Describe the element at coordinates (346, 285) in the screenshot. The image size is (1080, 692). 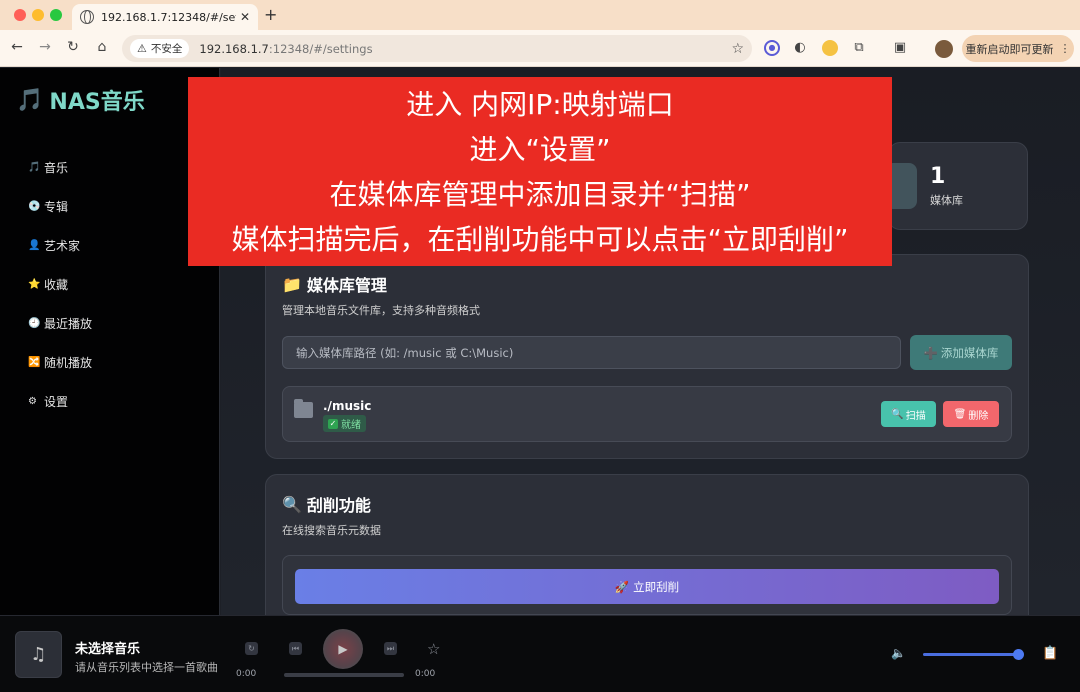
I see `library-title-text: 媒体库管理` at that location.